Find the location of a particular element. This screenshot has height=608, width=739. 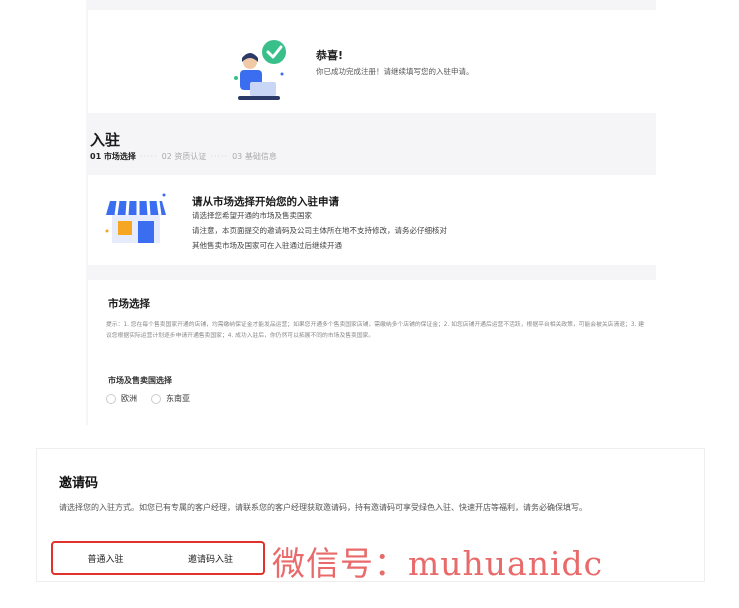

market-intro-line: 其他售卖市场及国家可在入驻通过后继续开通 is located at coordinates (267, 245).